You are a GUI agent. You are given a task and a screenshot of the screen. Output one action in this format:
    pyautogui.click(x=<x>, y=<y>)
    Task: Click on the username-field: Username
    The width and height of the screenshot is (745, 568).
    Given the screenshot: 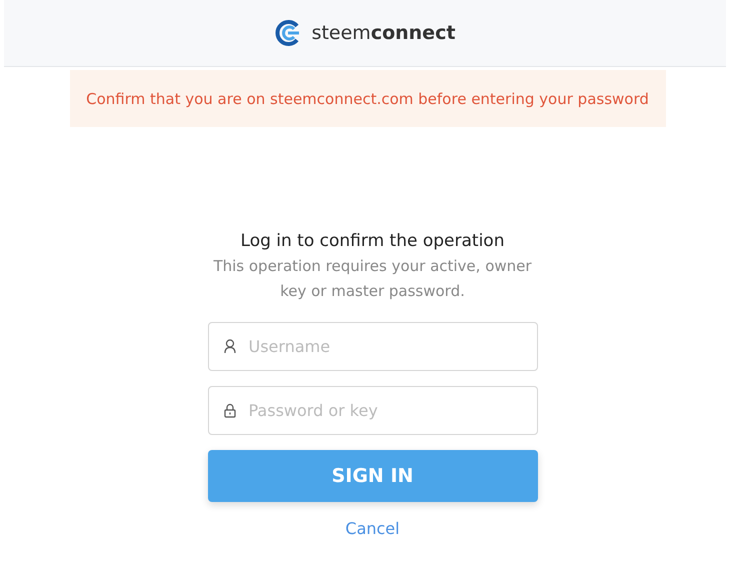 What is the action you would take?
    pyautogui.click(x=373, y=346)
    